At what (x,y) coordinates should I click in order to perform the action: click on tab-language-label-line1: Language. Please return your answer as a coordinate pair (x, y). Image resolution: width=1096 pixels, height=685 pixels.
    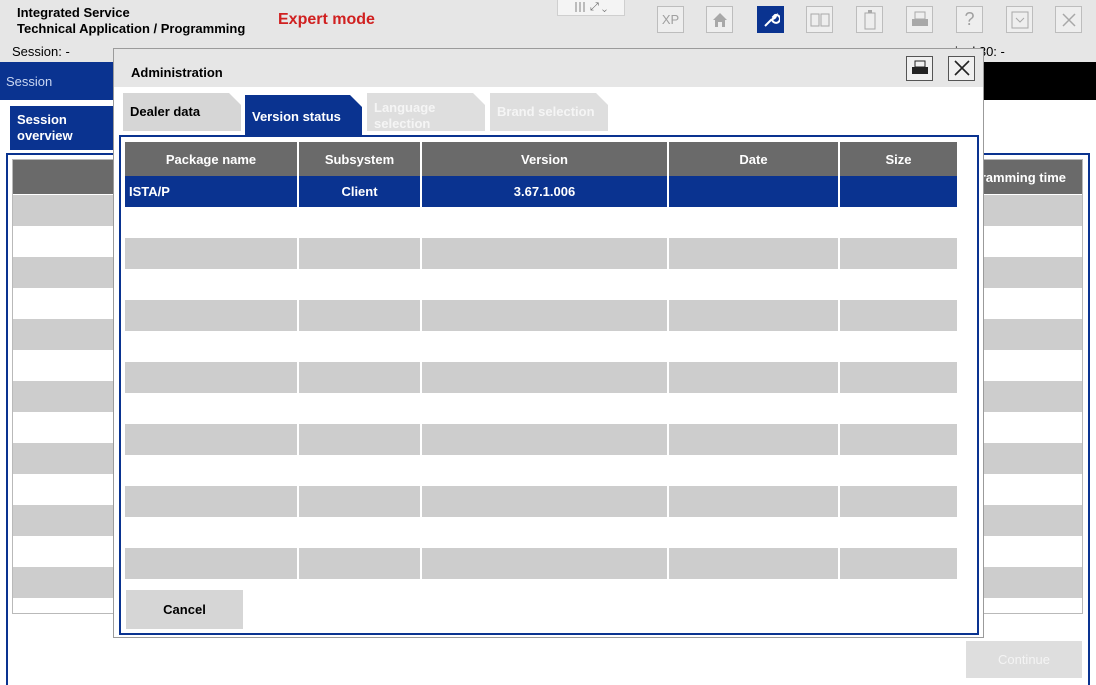
    Looking at the image, I should click on (405, 107).